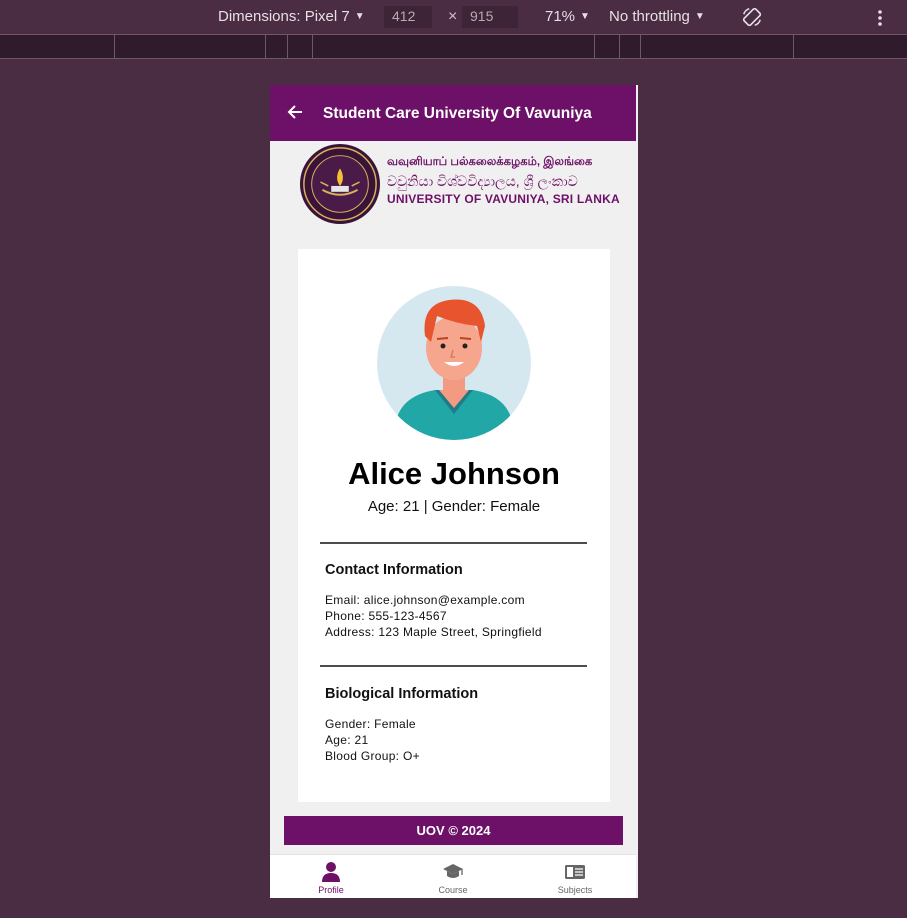  Describe the element at coordinates (503, 199) in the screenshot. I see `university-name-english: UNIVERSITY OF VAVUNIYA, SRI LANKA` at that location.